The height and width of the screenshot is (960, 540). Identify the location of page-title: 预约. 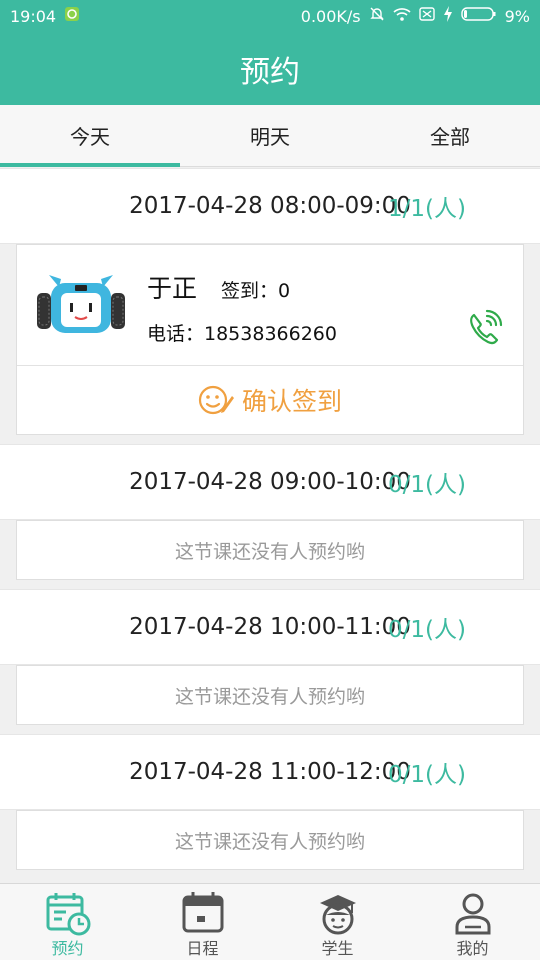
(270, 72).